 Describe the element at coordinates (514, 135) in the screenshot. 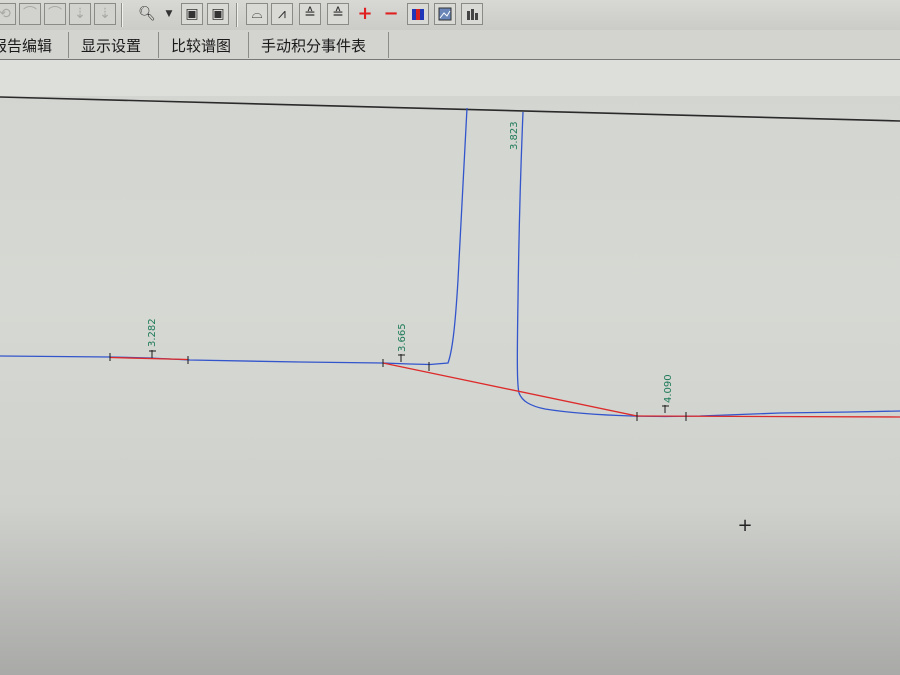

I see `peak-label: 3.823` at that location.